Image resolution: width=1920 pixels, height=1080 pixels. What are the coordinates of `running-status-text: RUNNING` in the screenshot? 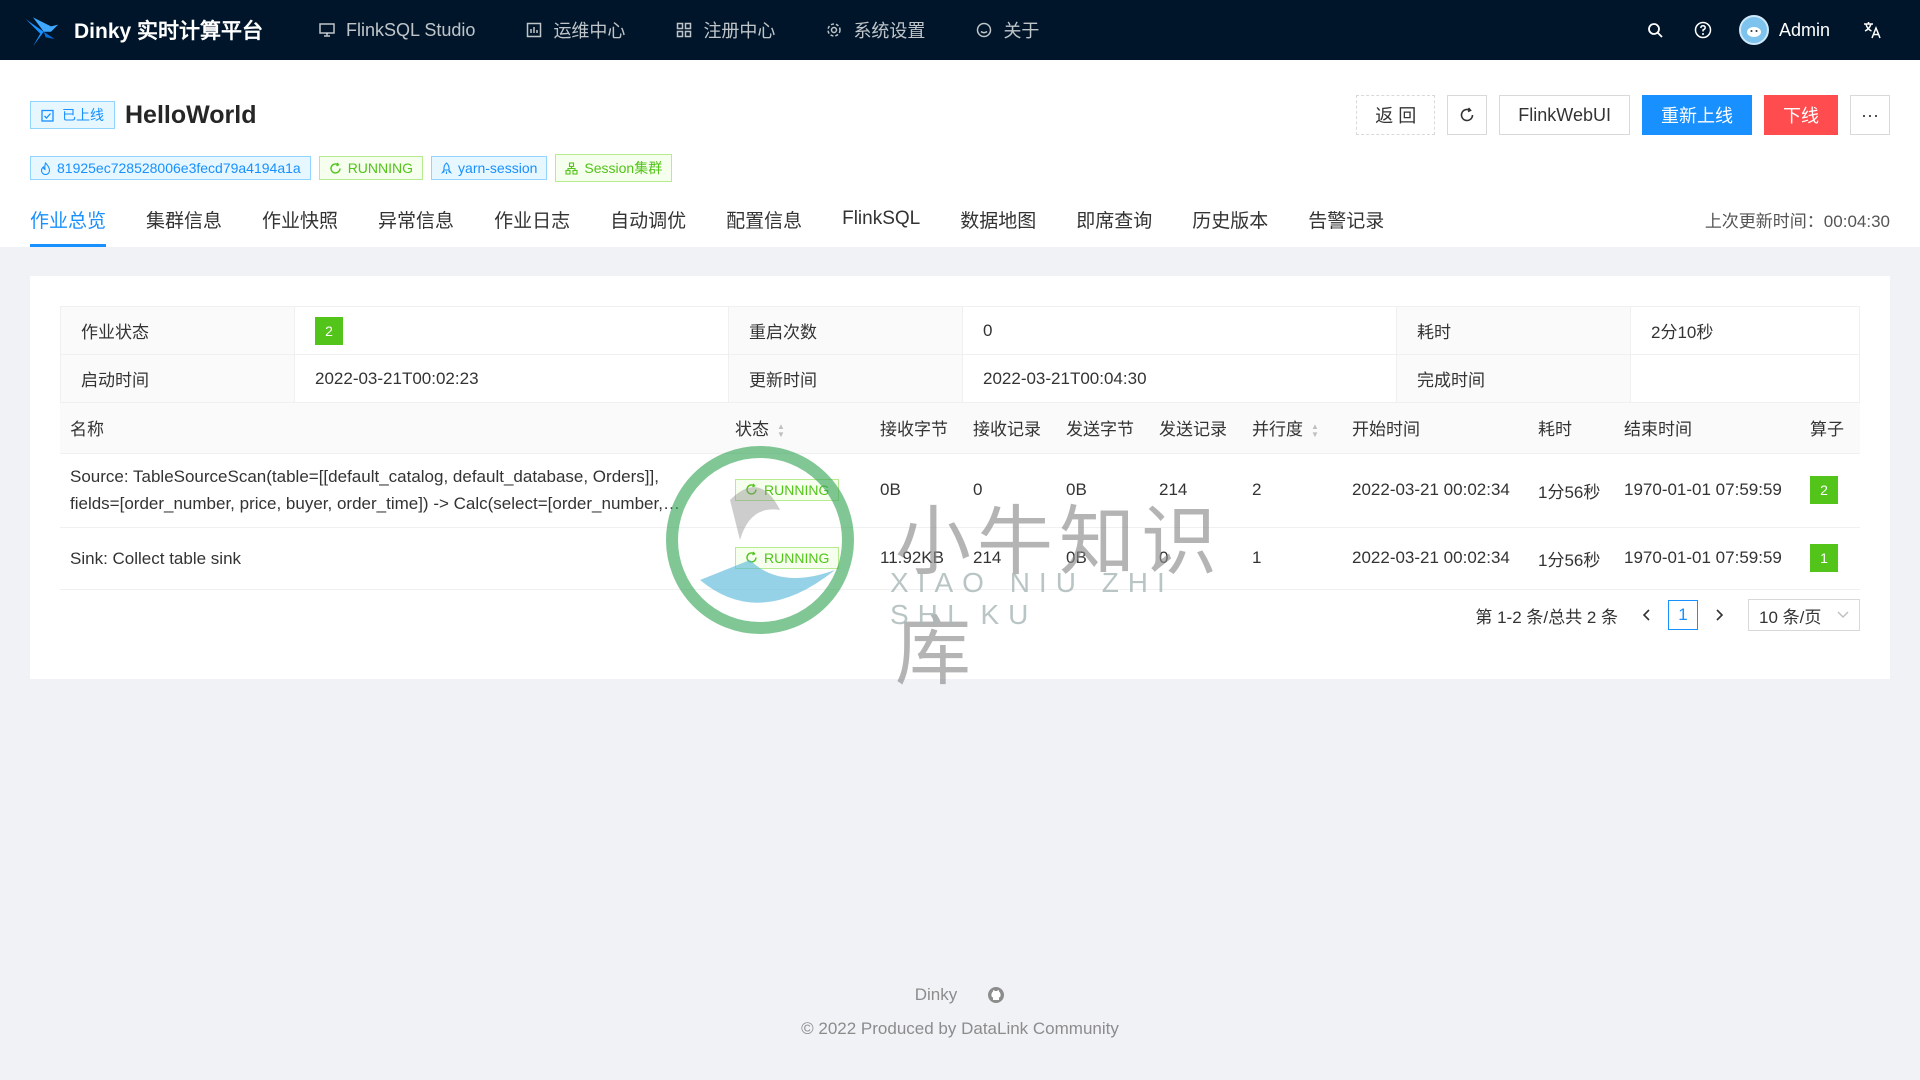 It's located at (380, 168).